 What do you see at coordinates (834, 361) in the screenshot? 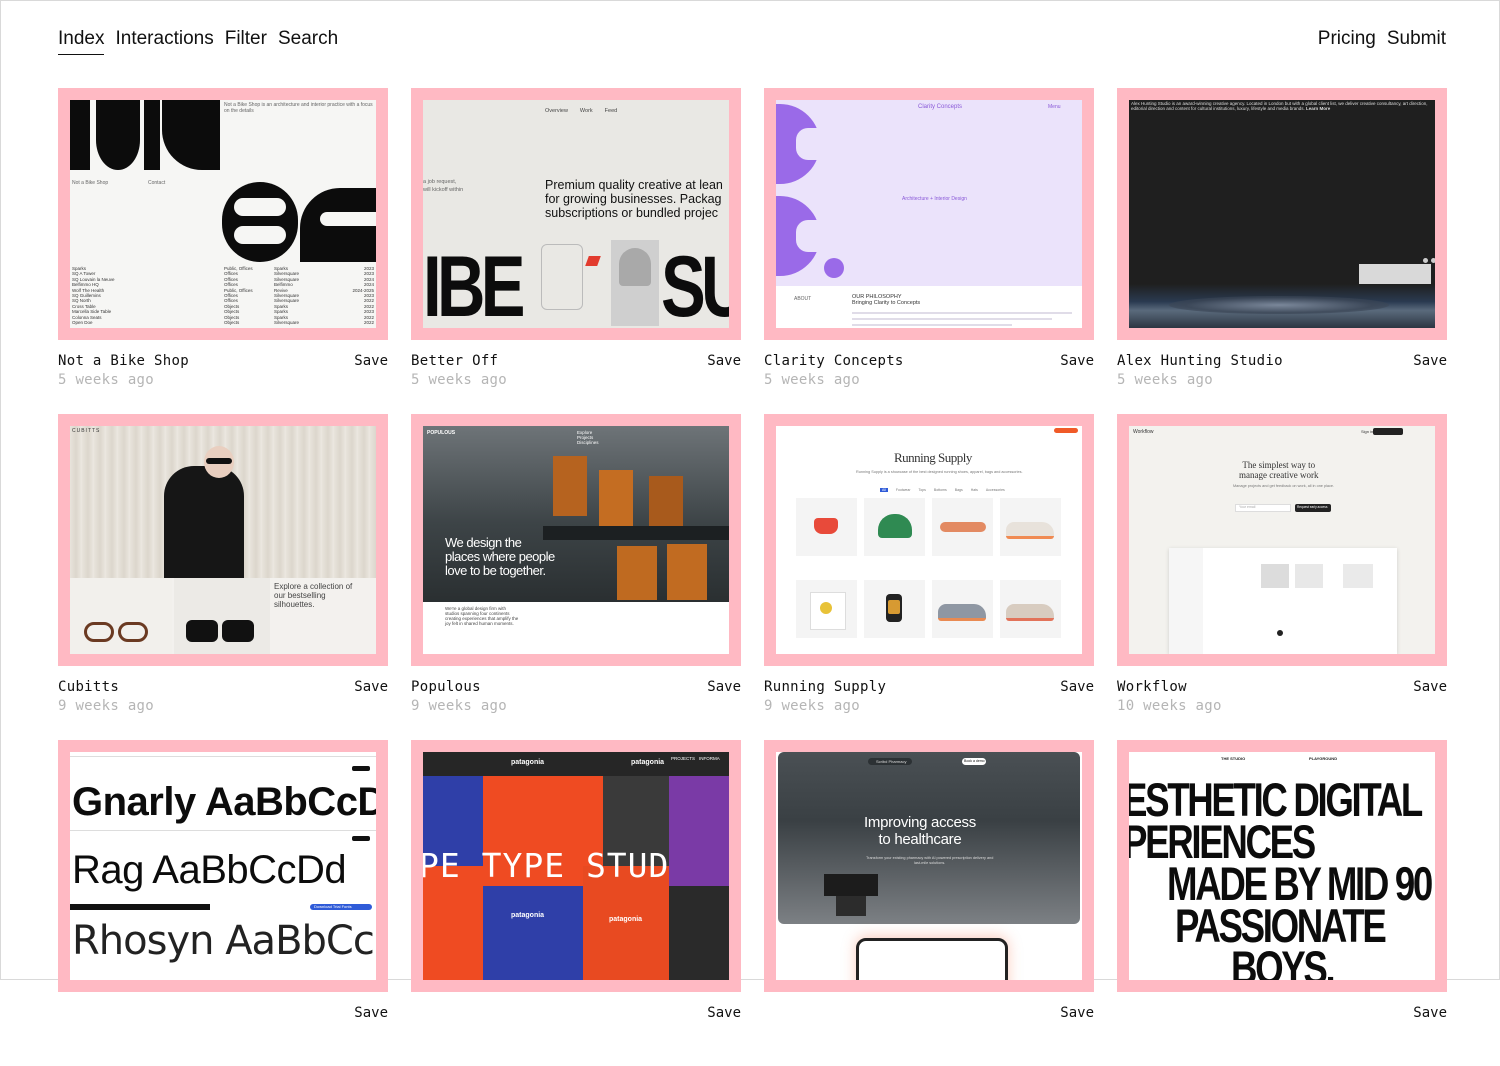
I see `site-title: Clarity Concepts` at bounding box center [834, 361].